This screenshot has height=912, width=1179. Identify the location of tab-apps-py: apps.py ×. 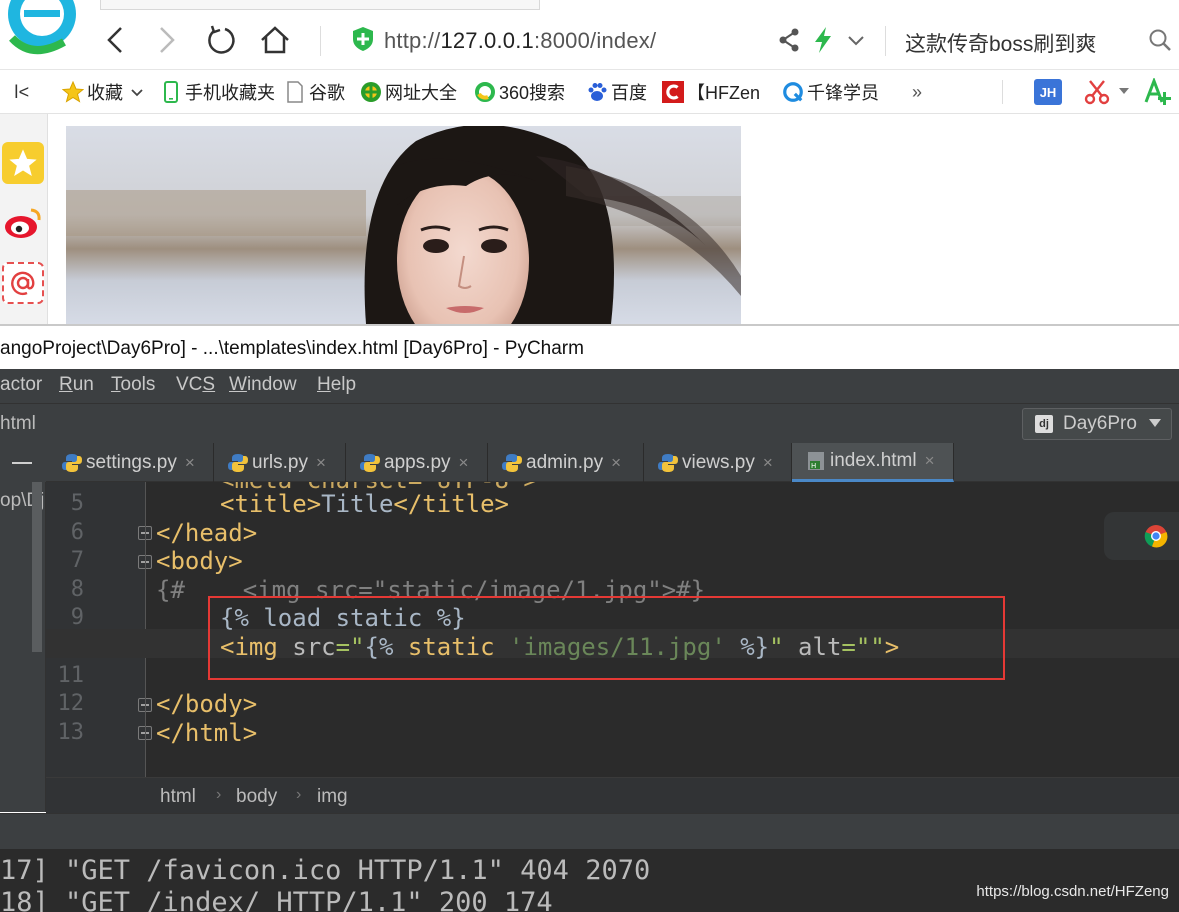
(417, 462).